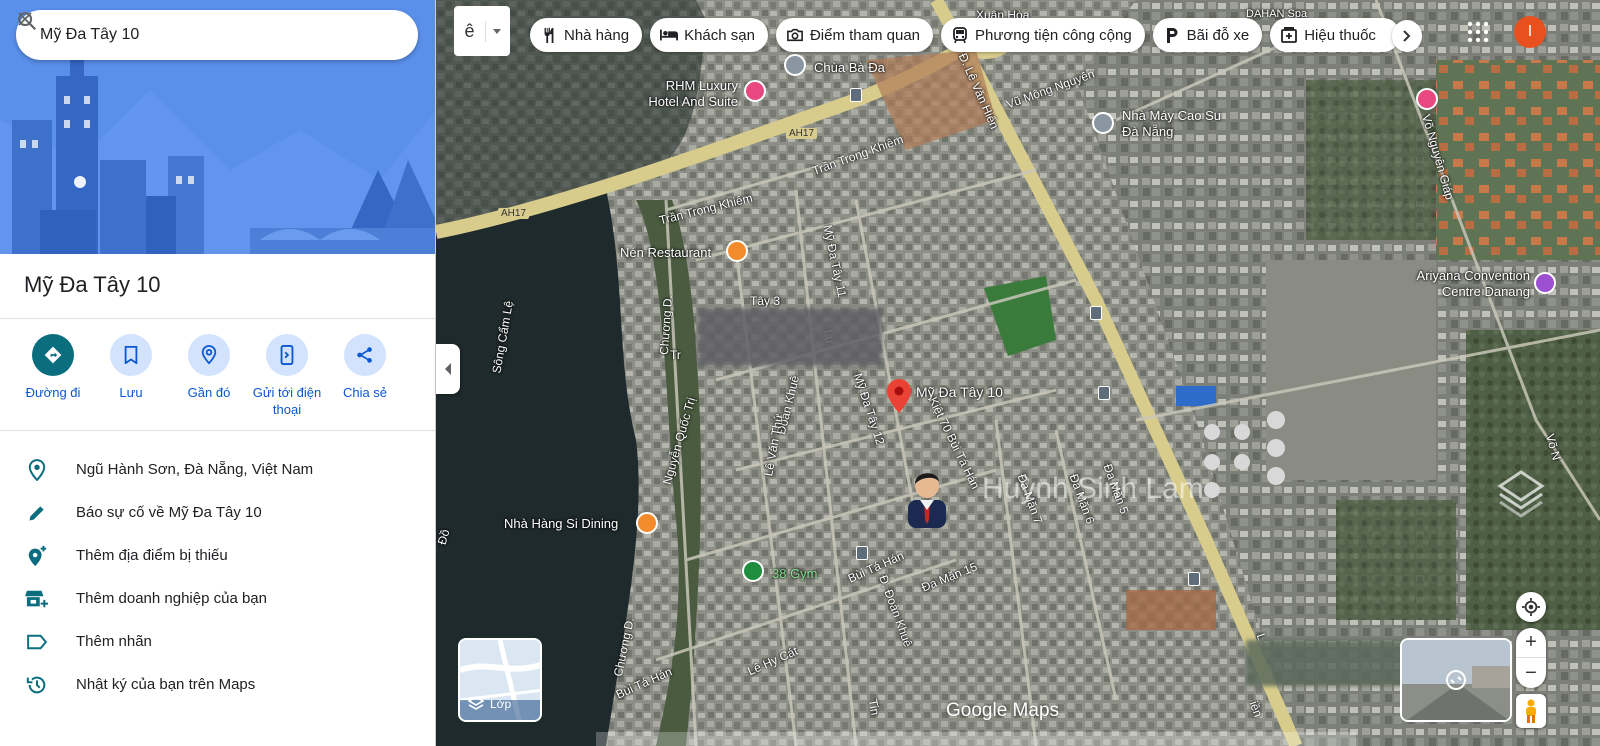  What do you see at coordinates (37, 642) in the screenshot?
I see `label-icon` at bounding box center [37, 642].